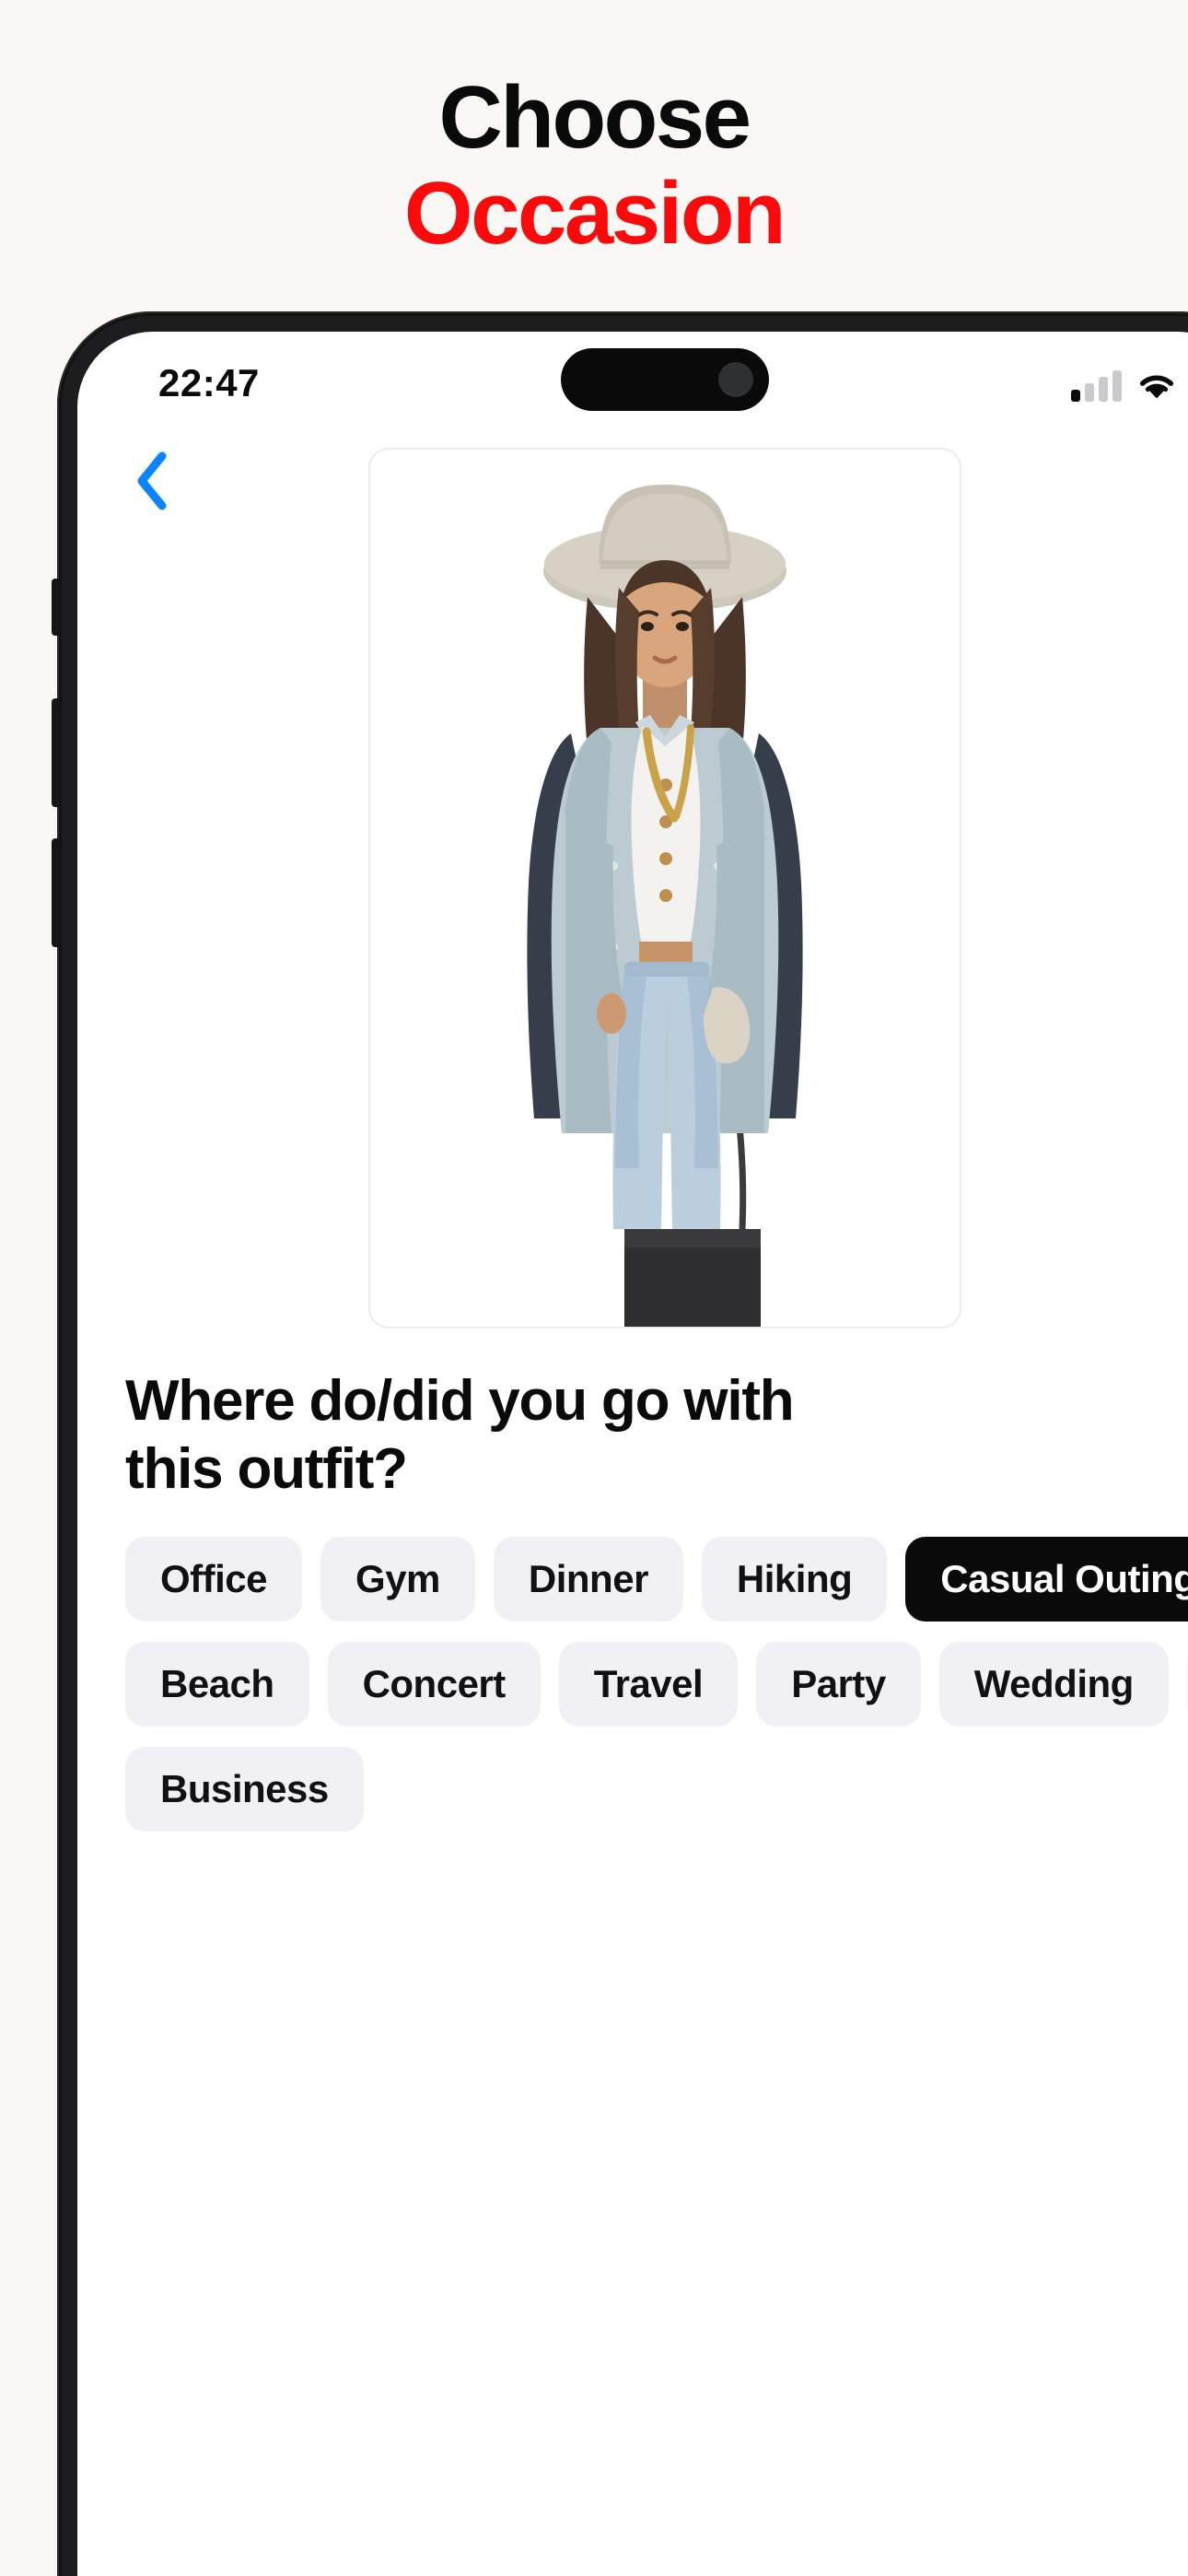 The width and height of the screenshot is (1188, 2576). What do you see at coordinates (1124, 382) in the screenshot?
I see `status-bar-indicators` at bounding box center [1124, 382].